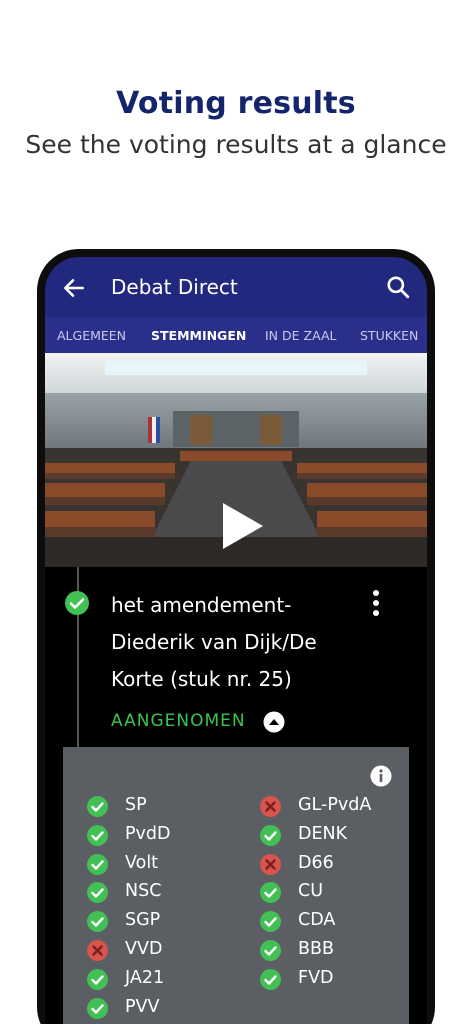 The width and height of the screenshot is (472, 1024). What do you see at coordinates (91, 335) in the screenshot?
I see `tab-algemeen: ALGEMEEN` at bounding box center [91, 335].